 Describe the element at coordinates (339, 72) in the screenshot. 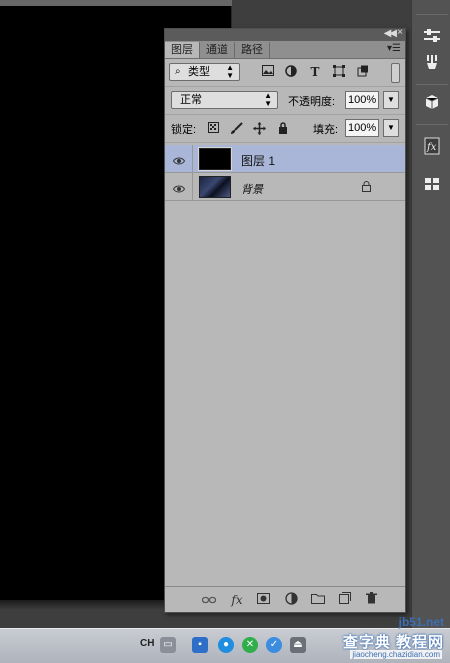

I see `shape-filter-icon` at that location.